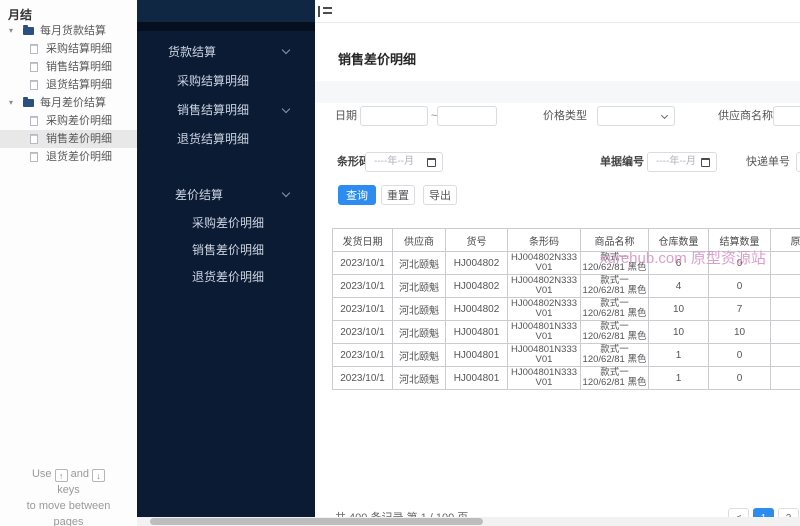 This screenshot has width=800, height=526. What do you see at coordinates (73, 103) in the screenshot?
I see `tree-item-label: 每月差价结算` at bounding box center [73, 103].